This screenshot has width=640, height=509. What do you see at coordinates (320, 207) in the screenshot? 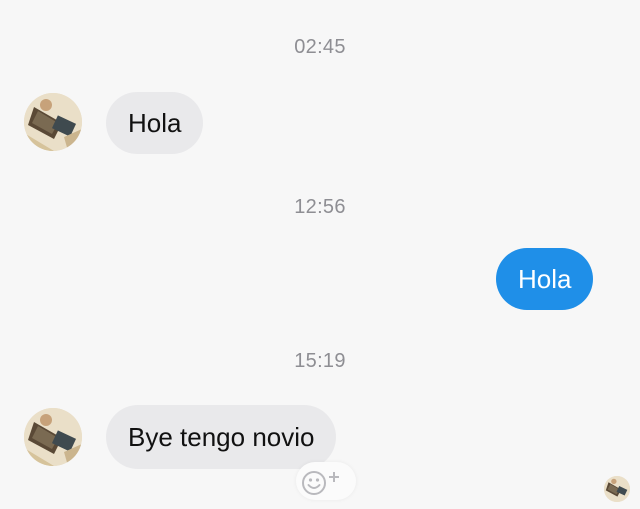
I see `timestamp: 12:56` at bounding box center [320, 207].